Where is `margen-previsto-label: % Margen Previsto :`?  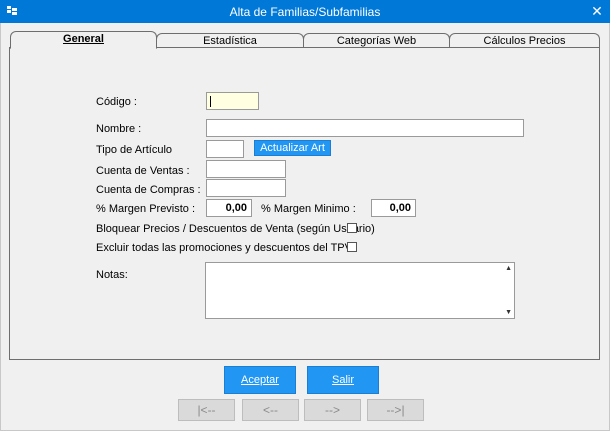 margen-previsto-label: % Margen Previsto : is located at coordinates (146, 209).